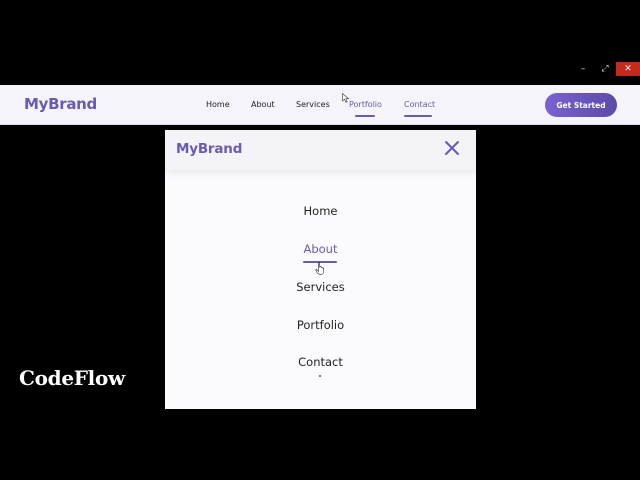 This screenshot has height=480, width=640. What do you see at coordinates (72, 378) in the screenshot?
I see `codeflow-watermark: CodeFlow` at bounding box center [72, 378].